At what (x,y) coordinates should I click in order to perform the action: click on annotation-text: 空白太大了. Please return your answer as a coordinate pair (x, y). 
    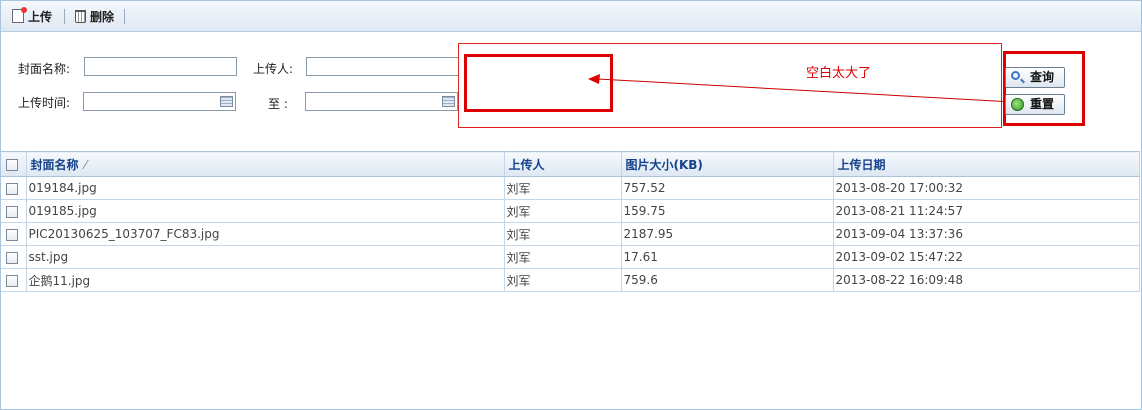
    Looking at the image, I should click on (839, 73).